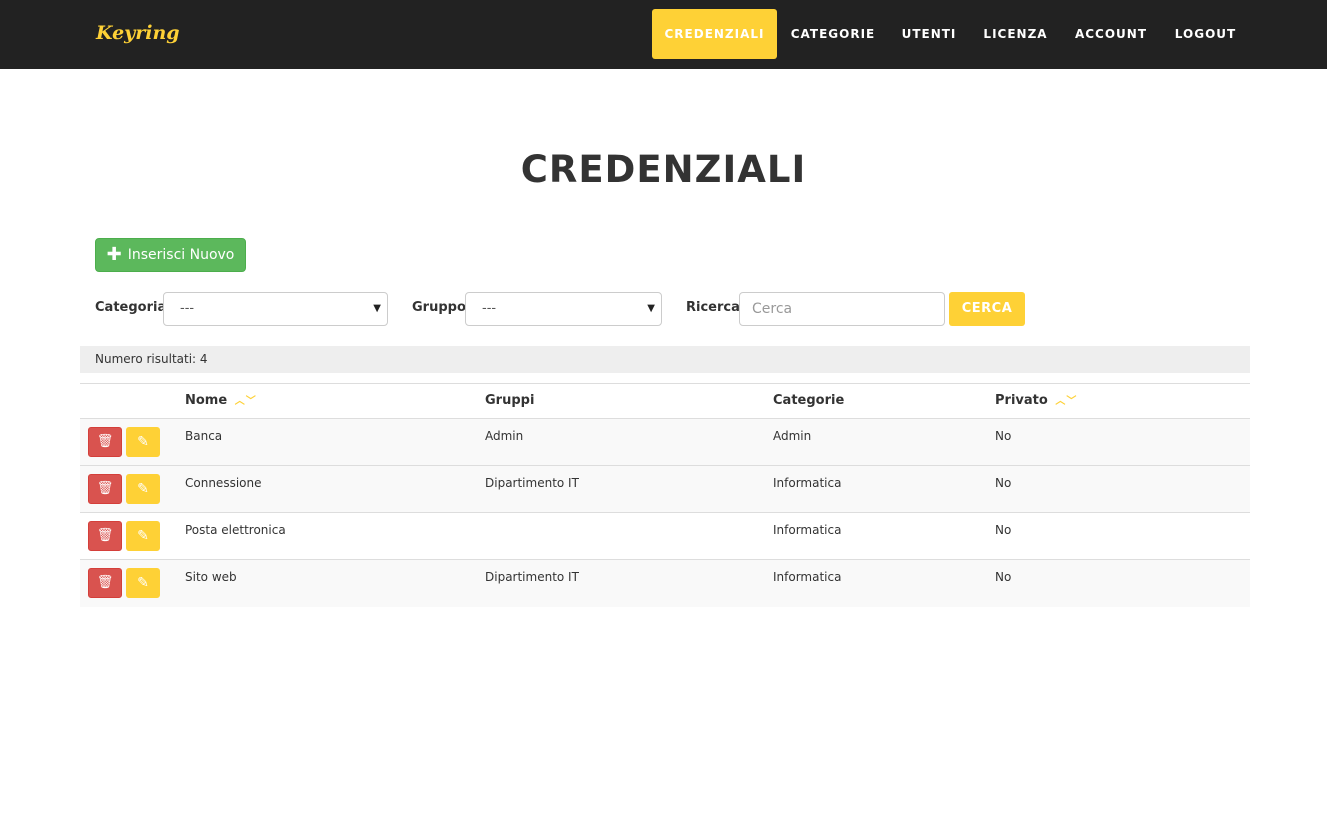 The height and width of the screenshot is (827, 1327). I want to click on cell-nome: Sito web, so click(211, 577).